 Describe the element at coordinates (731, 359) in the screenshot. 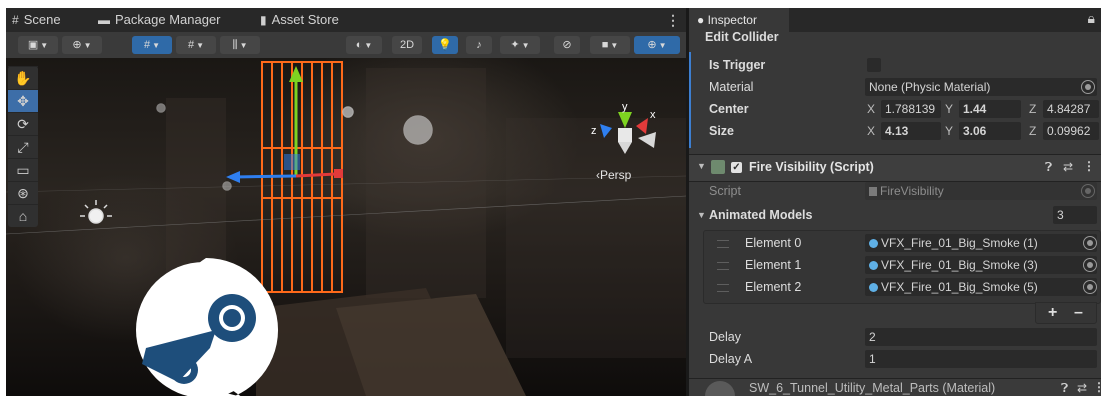

I see `delay-a-label: Delay A` at that location.